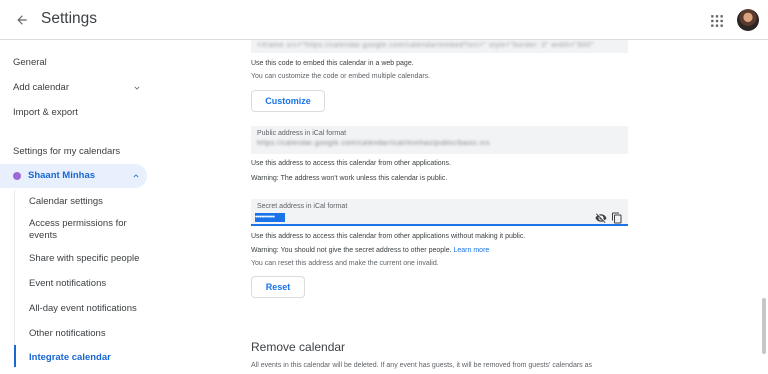 The width and height of the screenshot is (768, 374). I want to click on top-app-bar: Settings, so click(384, 20).